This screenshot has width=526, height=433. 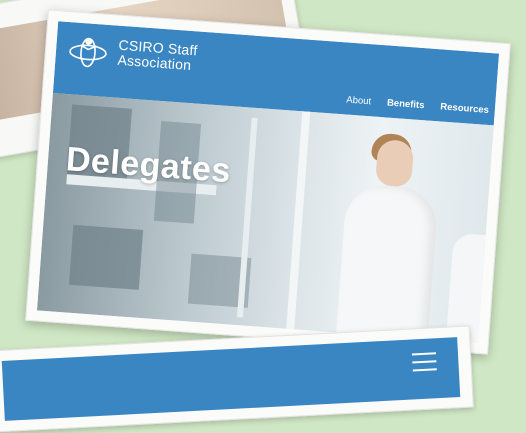 What do you see at coordinates (387, 262) in the screenshot?
I see `person-lab-coat` at bounding box center [387, 262].